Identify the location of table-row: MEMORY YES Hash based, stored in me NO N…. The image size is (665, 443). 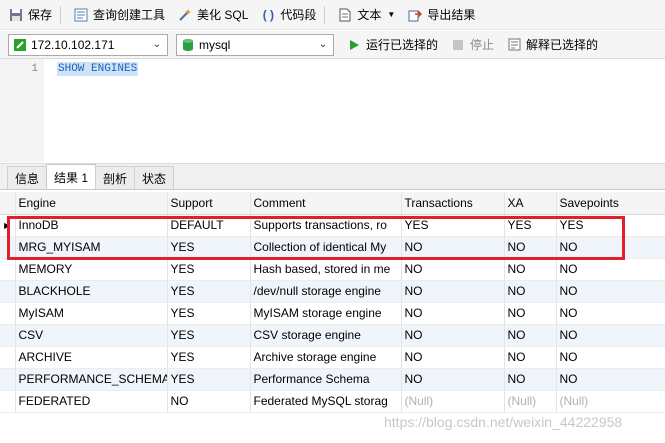
(332, 269).